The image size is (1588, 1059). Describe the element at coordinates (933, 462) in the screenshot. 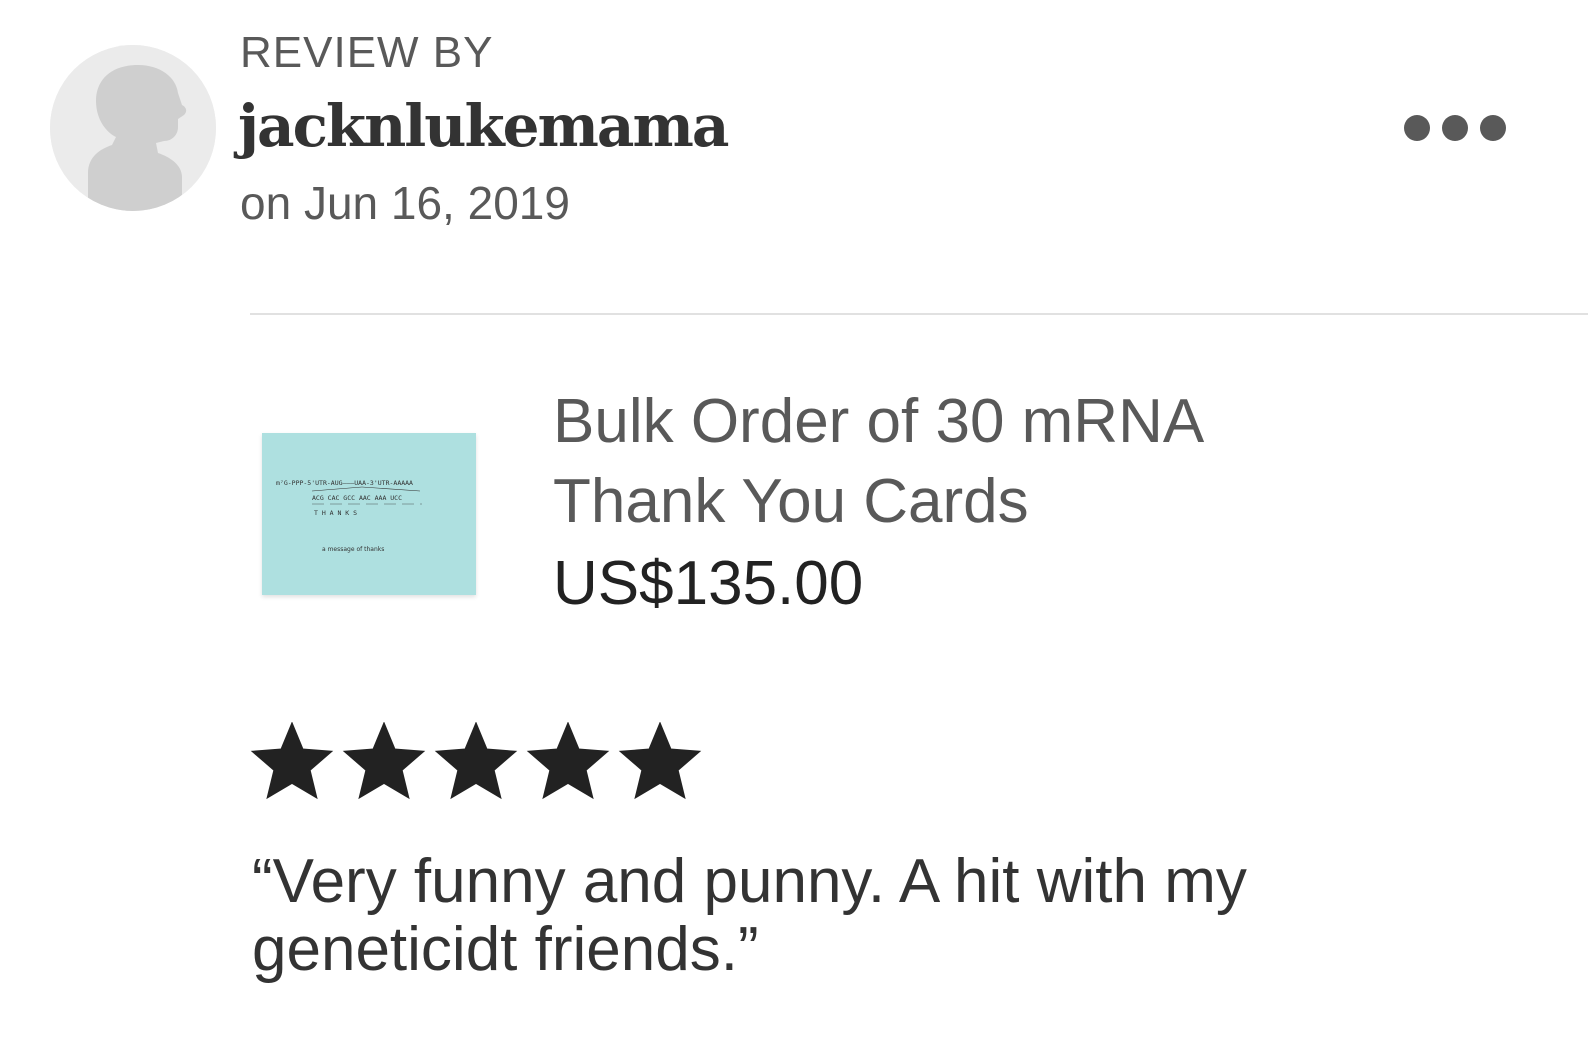

I see `product-title: Bulk Order of 30 mRNA Thank You Cards` at that location.